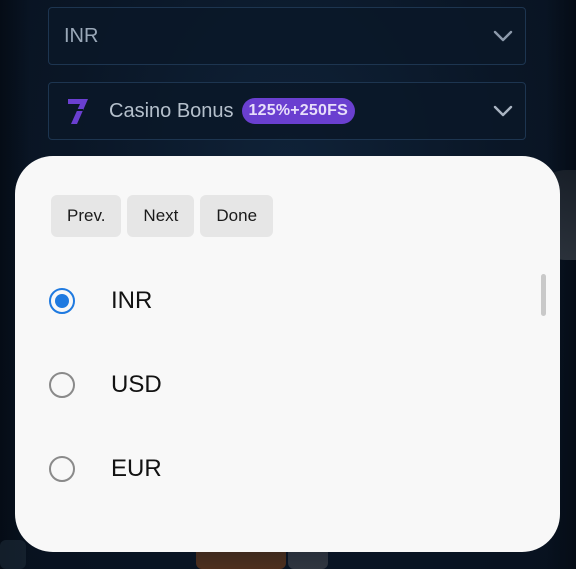  I want to click on bonus-badge: 125%+250FS, so click(298, 111).